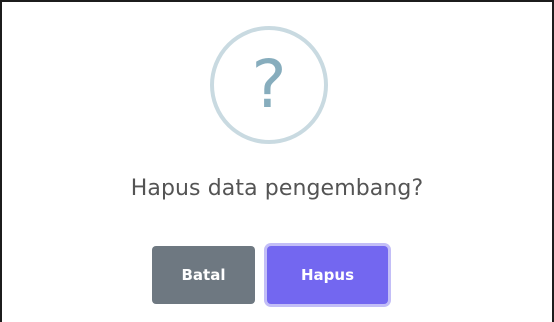  Describe the element at coordinates (277, 188) in the screenshot. I see `dialog-title: Hapus data pengembang?` at that location.